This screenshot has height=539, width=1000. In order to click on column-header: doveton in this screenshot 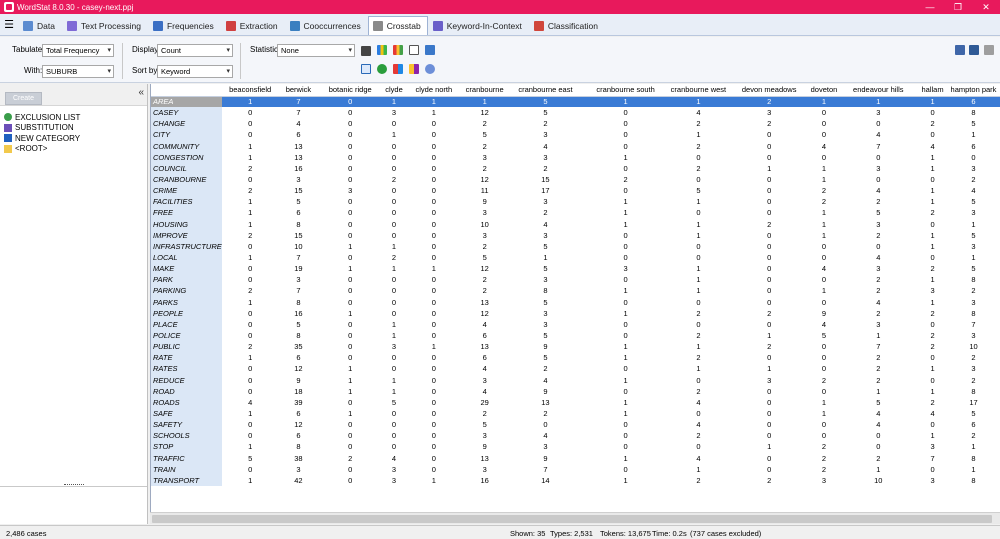, I will do `click(824, 90)`.